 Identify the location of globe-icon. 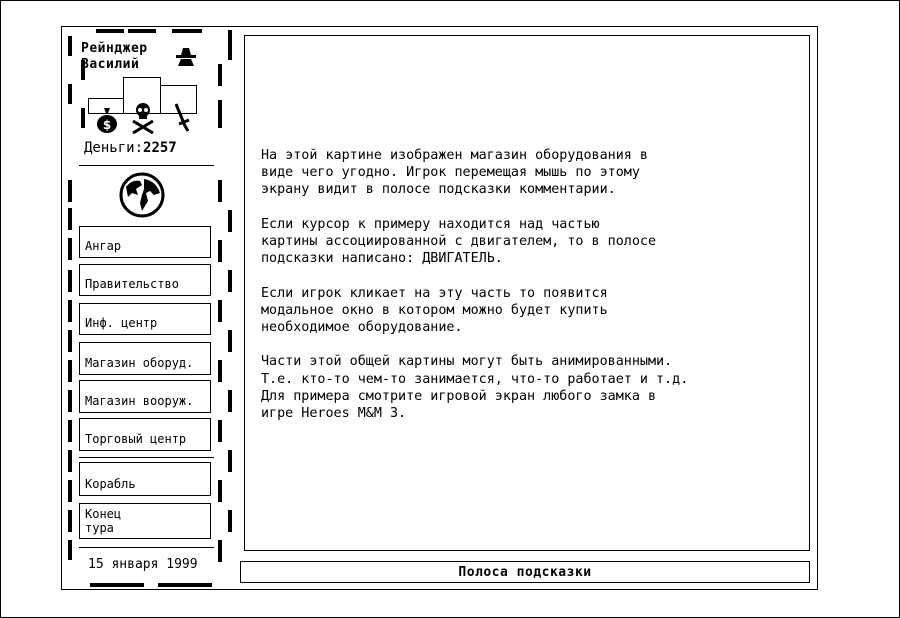
(142, 195).